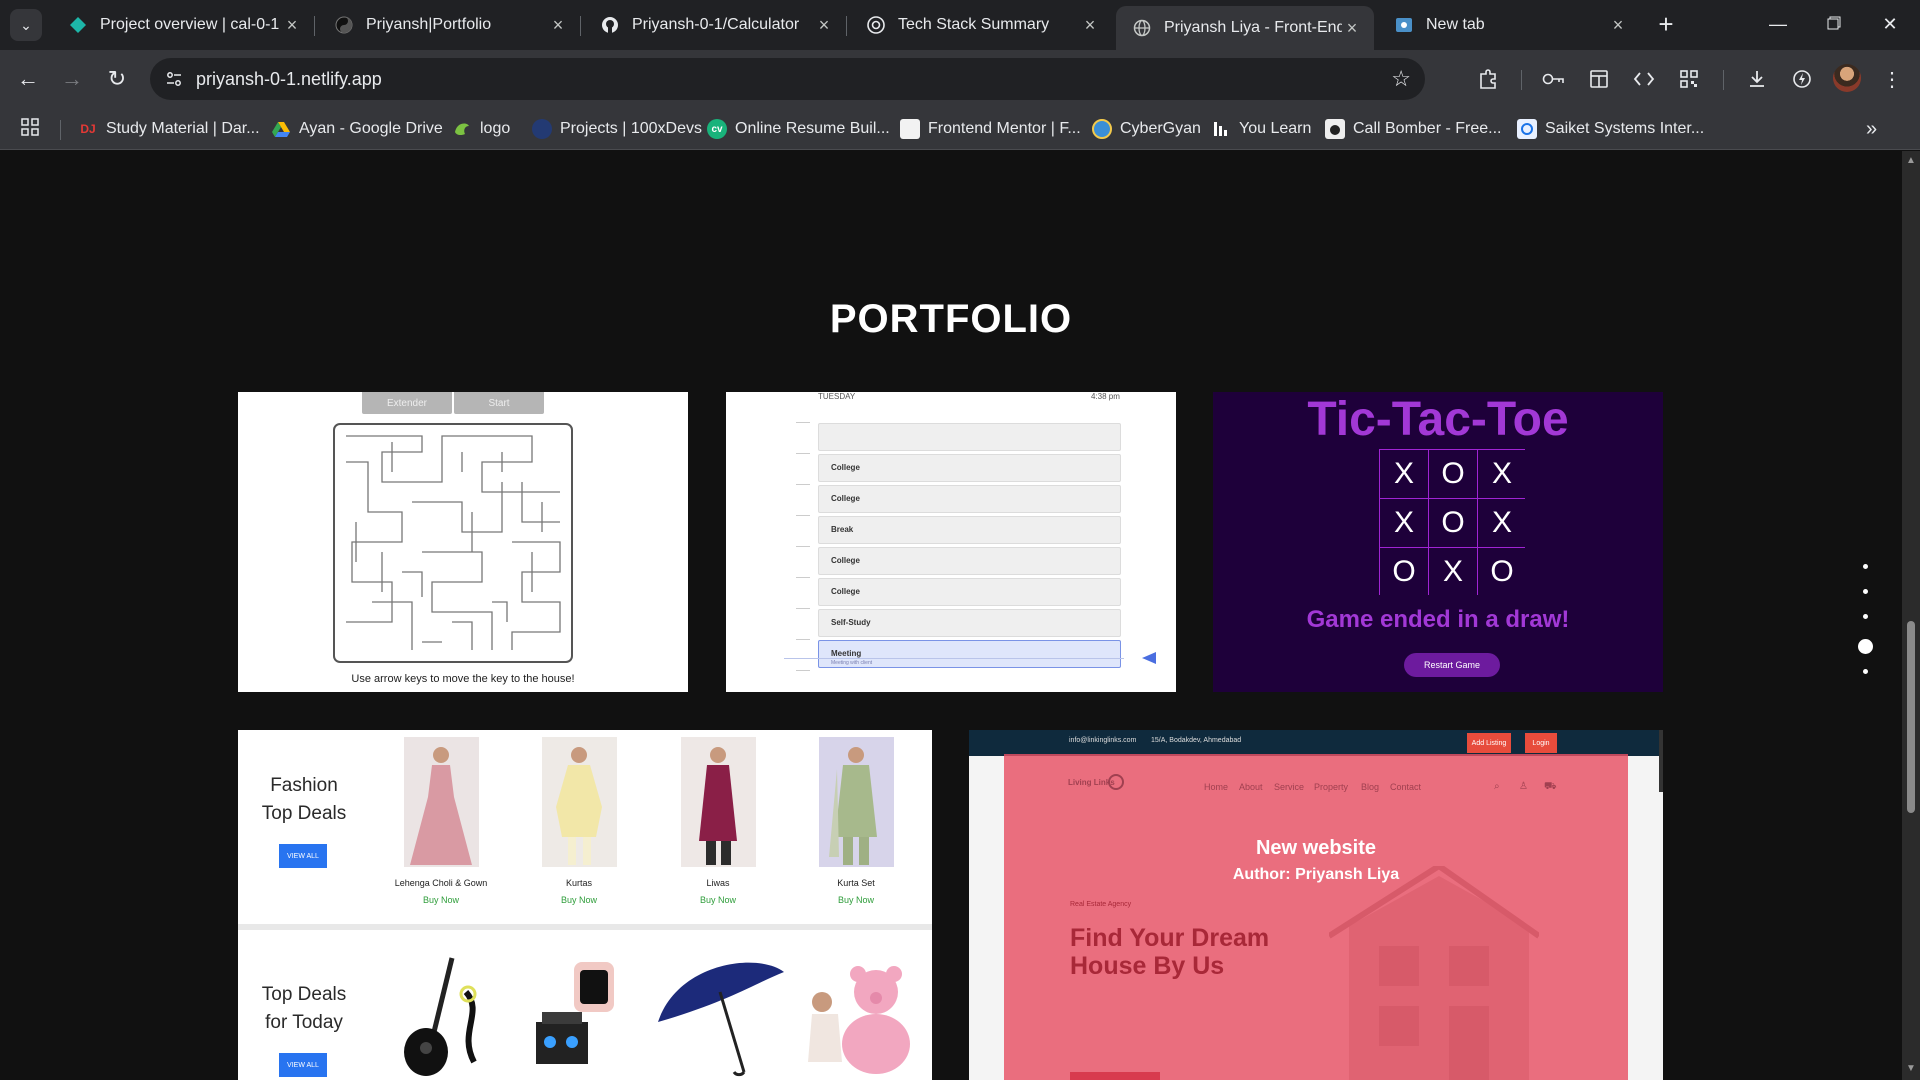 This screenshot has height=1080, width=1920. What do you see at coordinates (1802, 79) in the screenshot?
I see `performance-icon` at bounding box center [1802, 79].